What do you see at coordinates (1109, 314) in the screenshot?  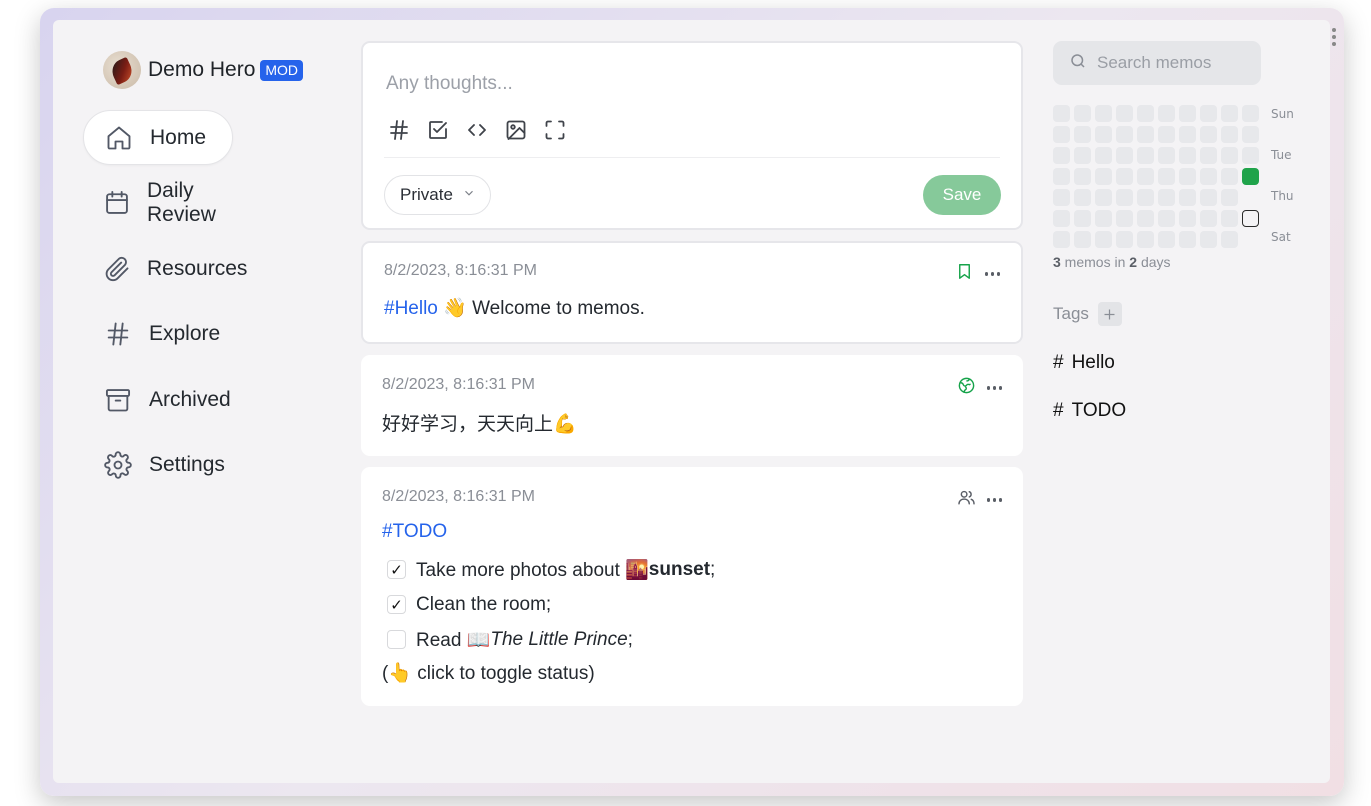 I see `add-tag-button` at bounding box center [1109, 314].